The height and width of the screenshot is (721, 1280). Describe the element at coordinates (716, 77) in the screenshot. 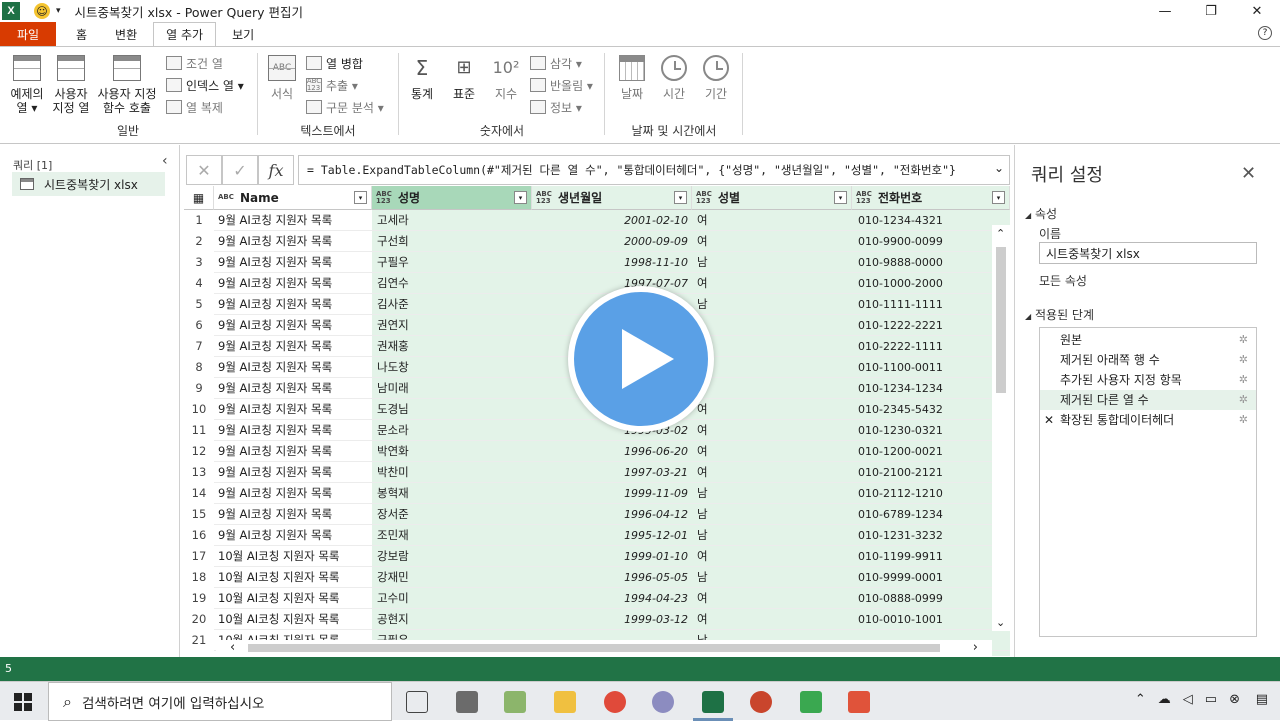

I see `duration-button: 기간` at that location.